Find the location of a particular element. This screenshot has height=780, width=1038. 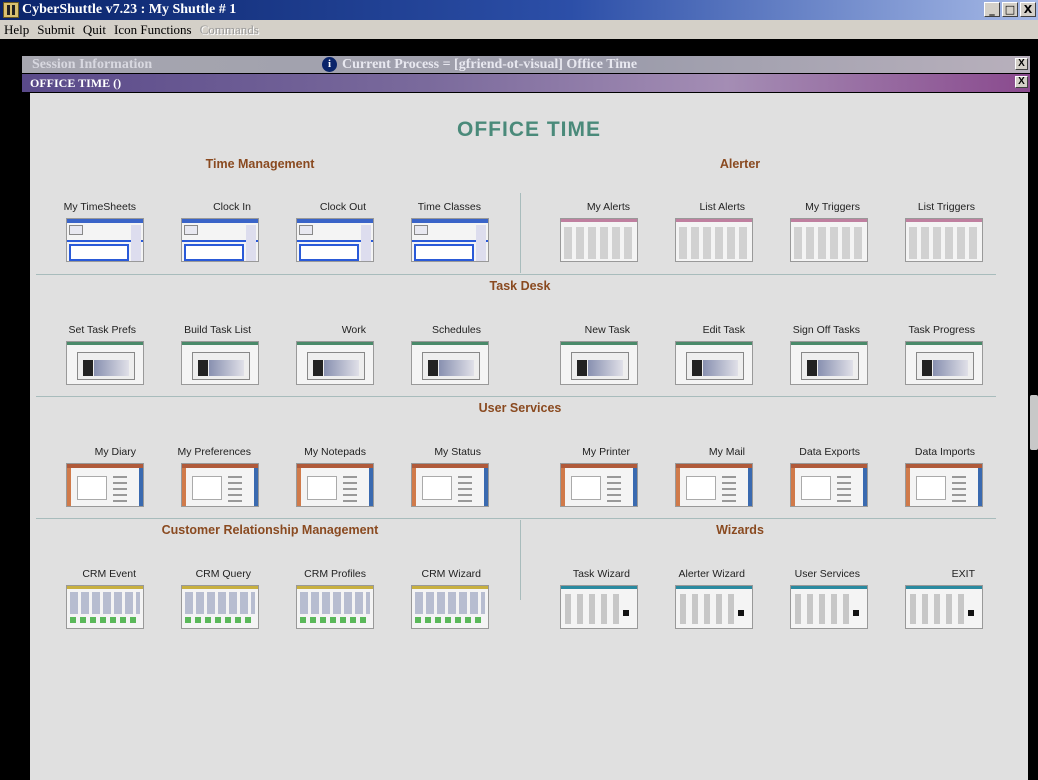

tile-sign-off-tasks: Sign Off Tasks is located at coordinates (828, 360).